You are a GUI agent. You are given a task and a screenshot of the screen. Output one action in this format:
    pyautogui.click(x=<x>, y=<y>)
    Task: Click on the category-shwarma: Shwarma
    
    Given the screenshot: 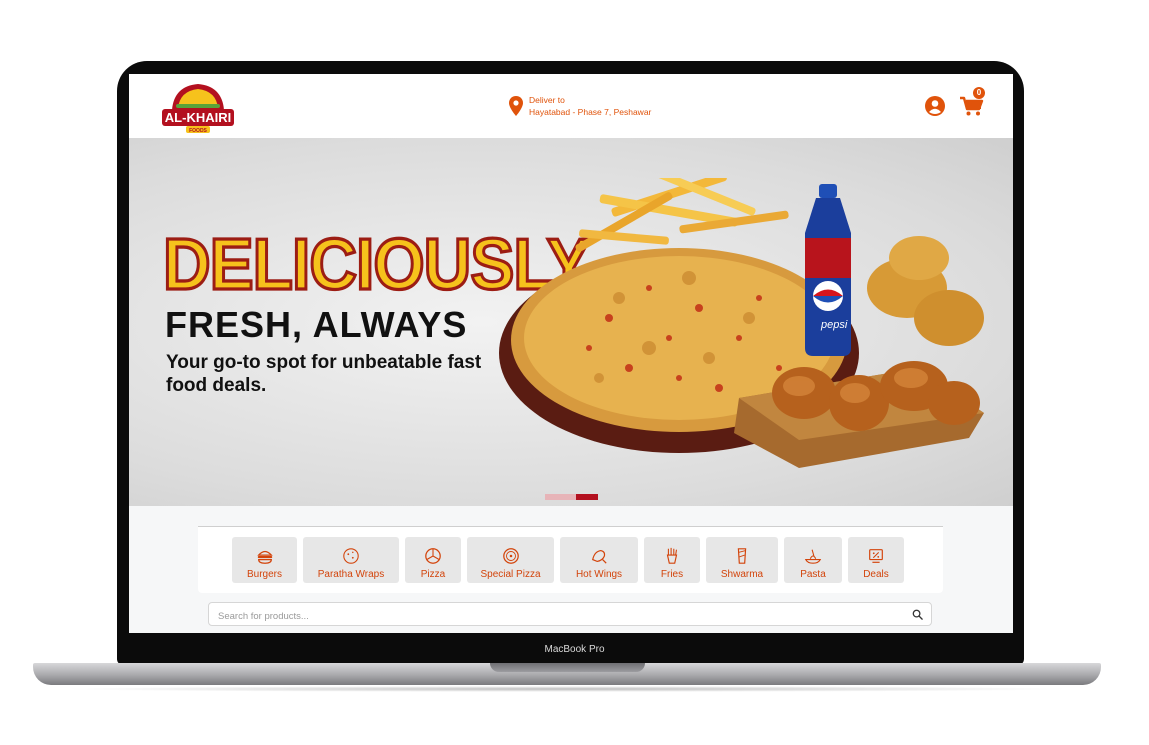 What is the action you would take?
    pyautogui.click(x=742, y=560)
    